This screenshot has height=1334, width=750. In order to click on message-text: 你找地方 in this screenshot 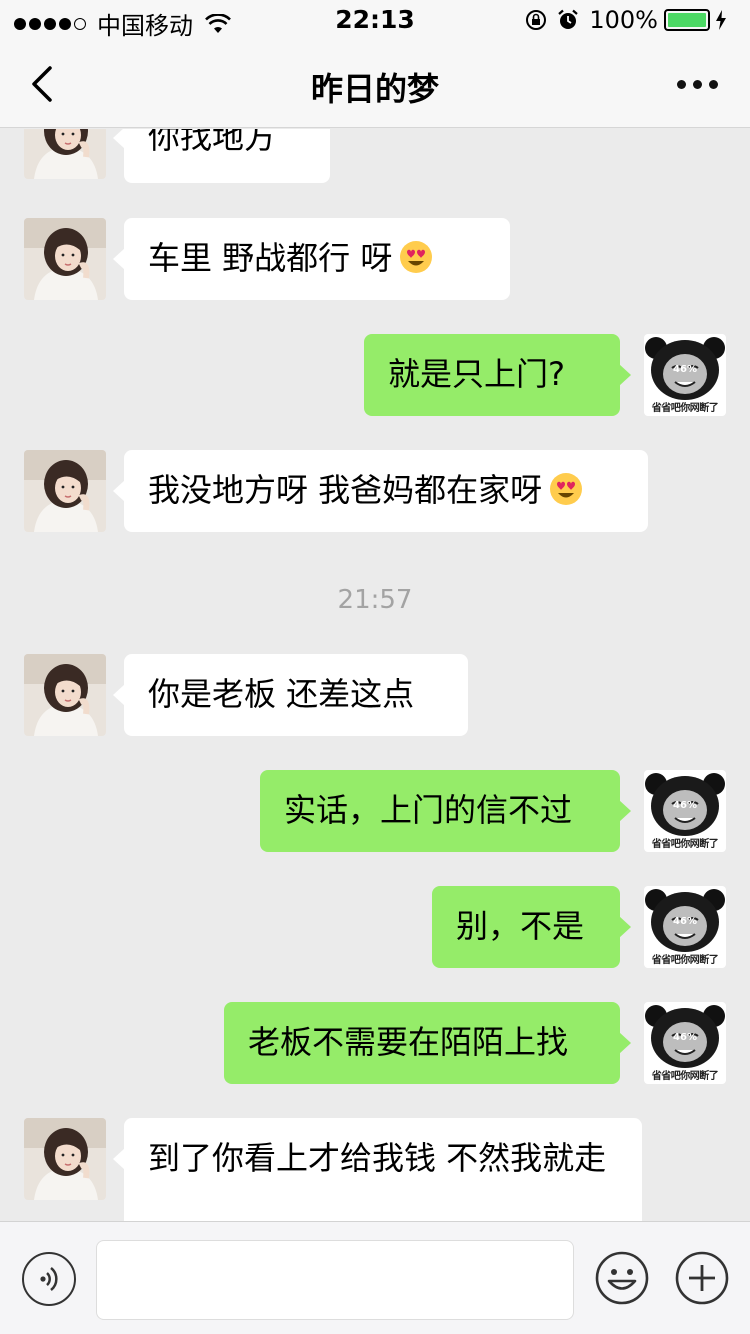, I will do `click(212, 142)`.